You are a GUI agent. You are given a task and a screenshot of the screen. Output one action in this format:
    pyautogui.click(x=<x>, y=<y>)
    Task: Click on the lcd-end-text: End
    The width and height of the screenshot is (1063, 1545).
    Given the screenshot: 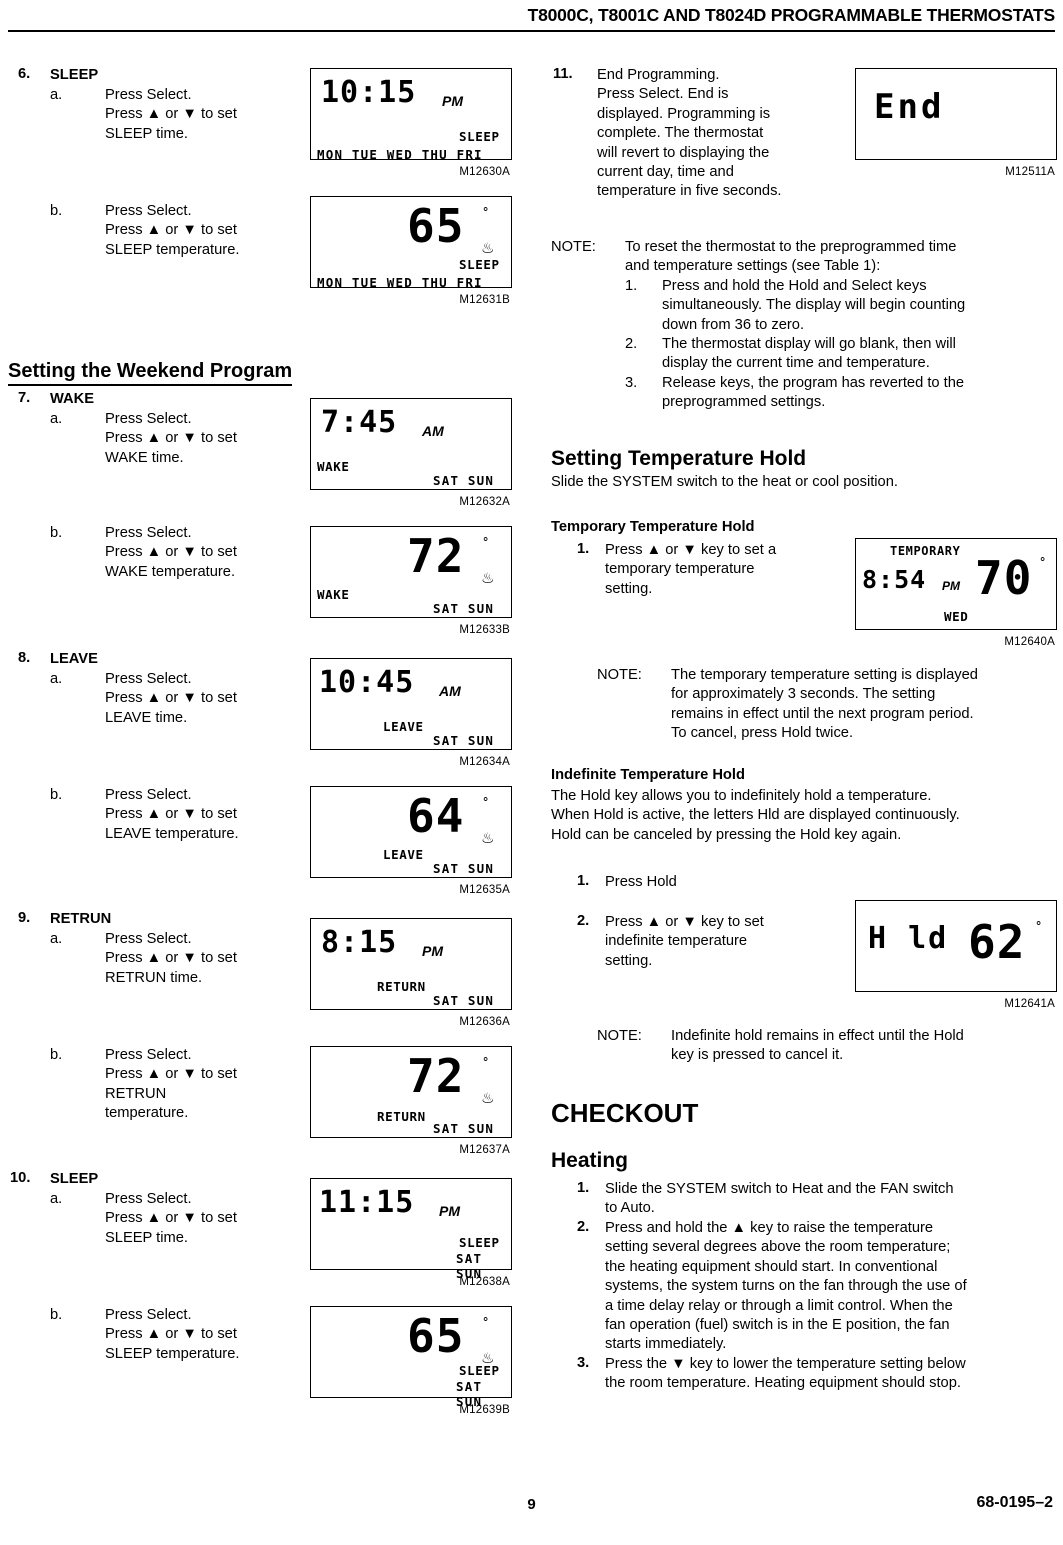 What is the action you would take?
    pyautogui.click(x=909, y=107)
    